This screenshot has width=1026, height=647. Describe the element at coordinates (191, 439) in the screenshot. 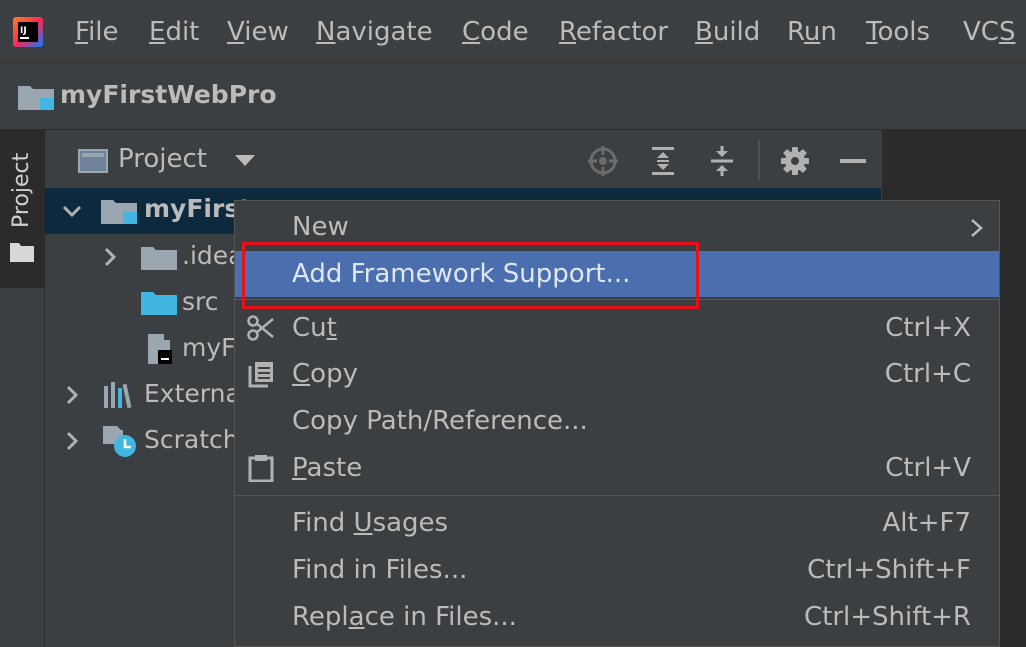

I see `tree-item-label: Scratch` at that location.